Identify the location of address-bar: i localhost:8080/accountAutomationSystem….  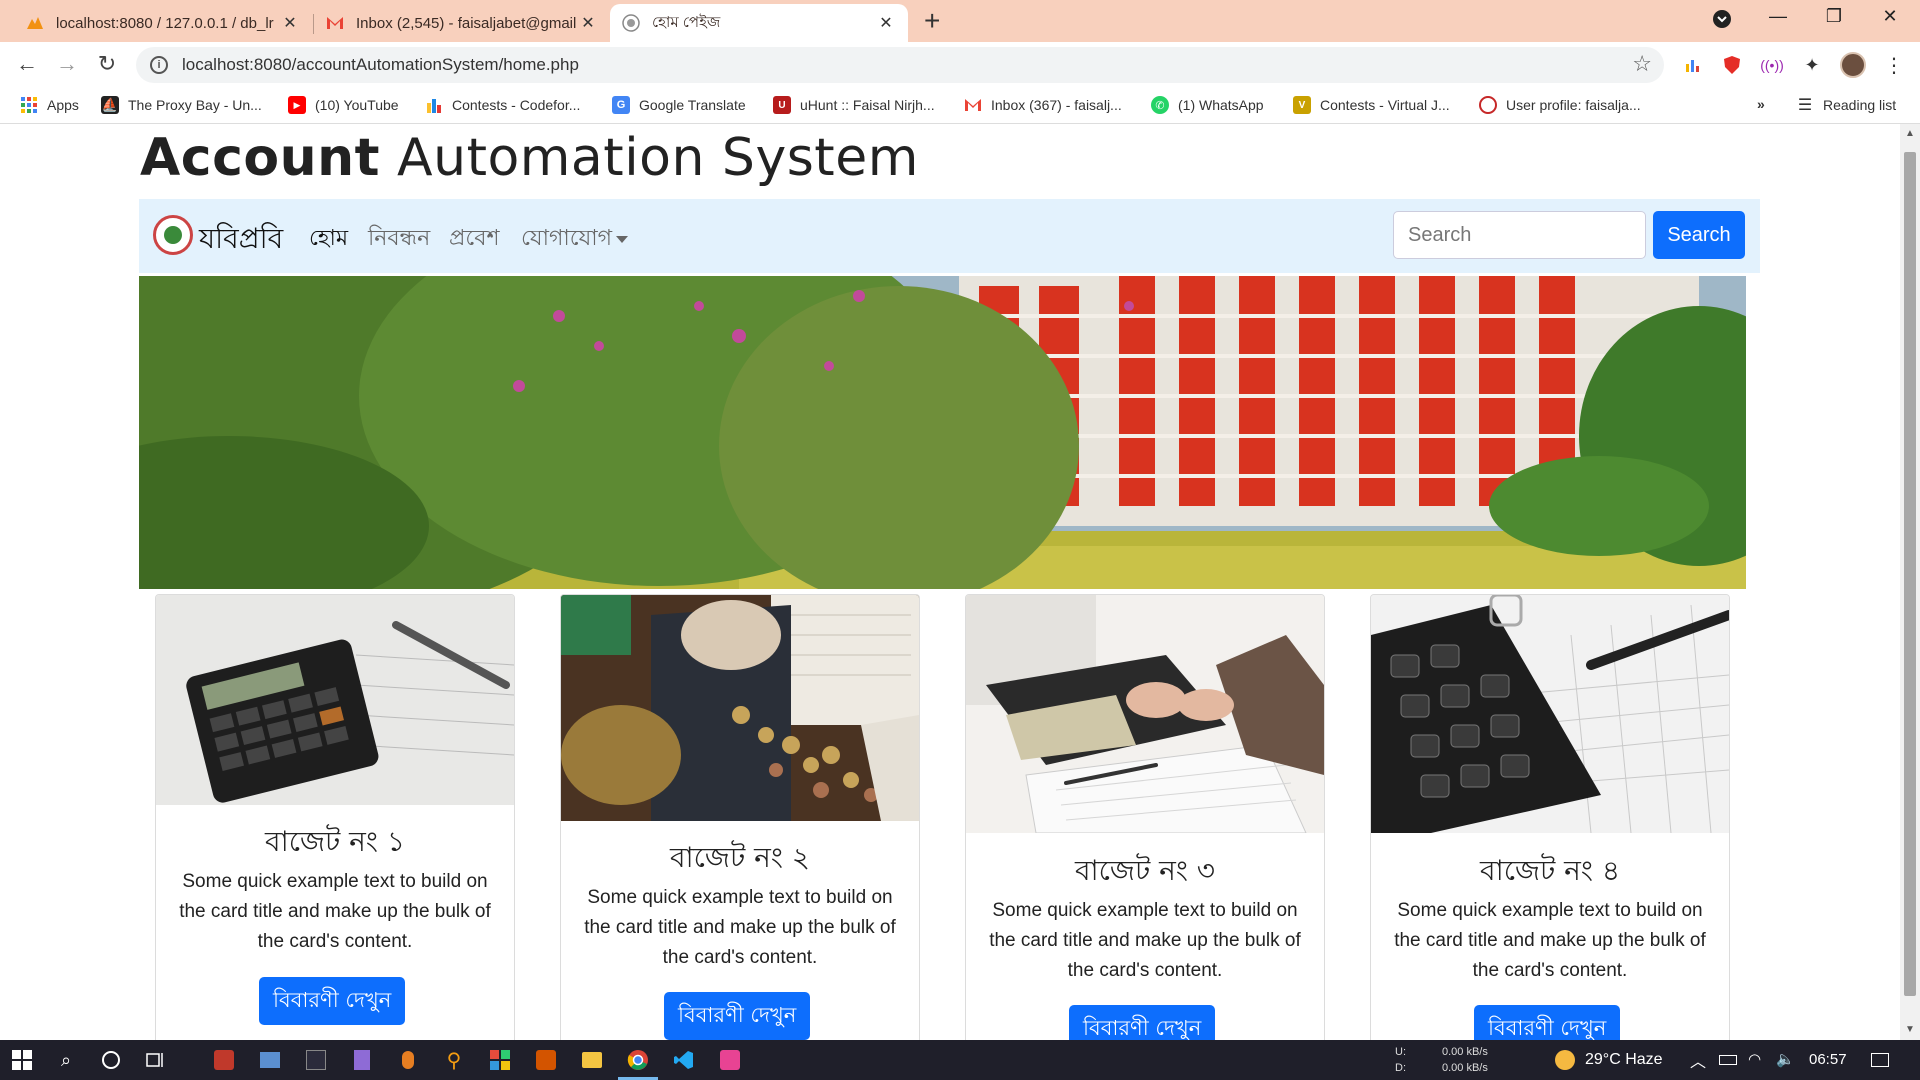
(900, 65).